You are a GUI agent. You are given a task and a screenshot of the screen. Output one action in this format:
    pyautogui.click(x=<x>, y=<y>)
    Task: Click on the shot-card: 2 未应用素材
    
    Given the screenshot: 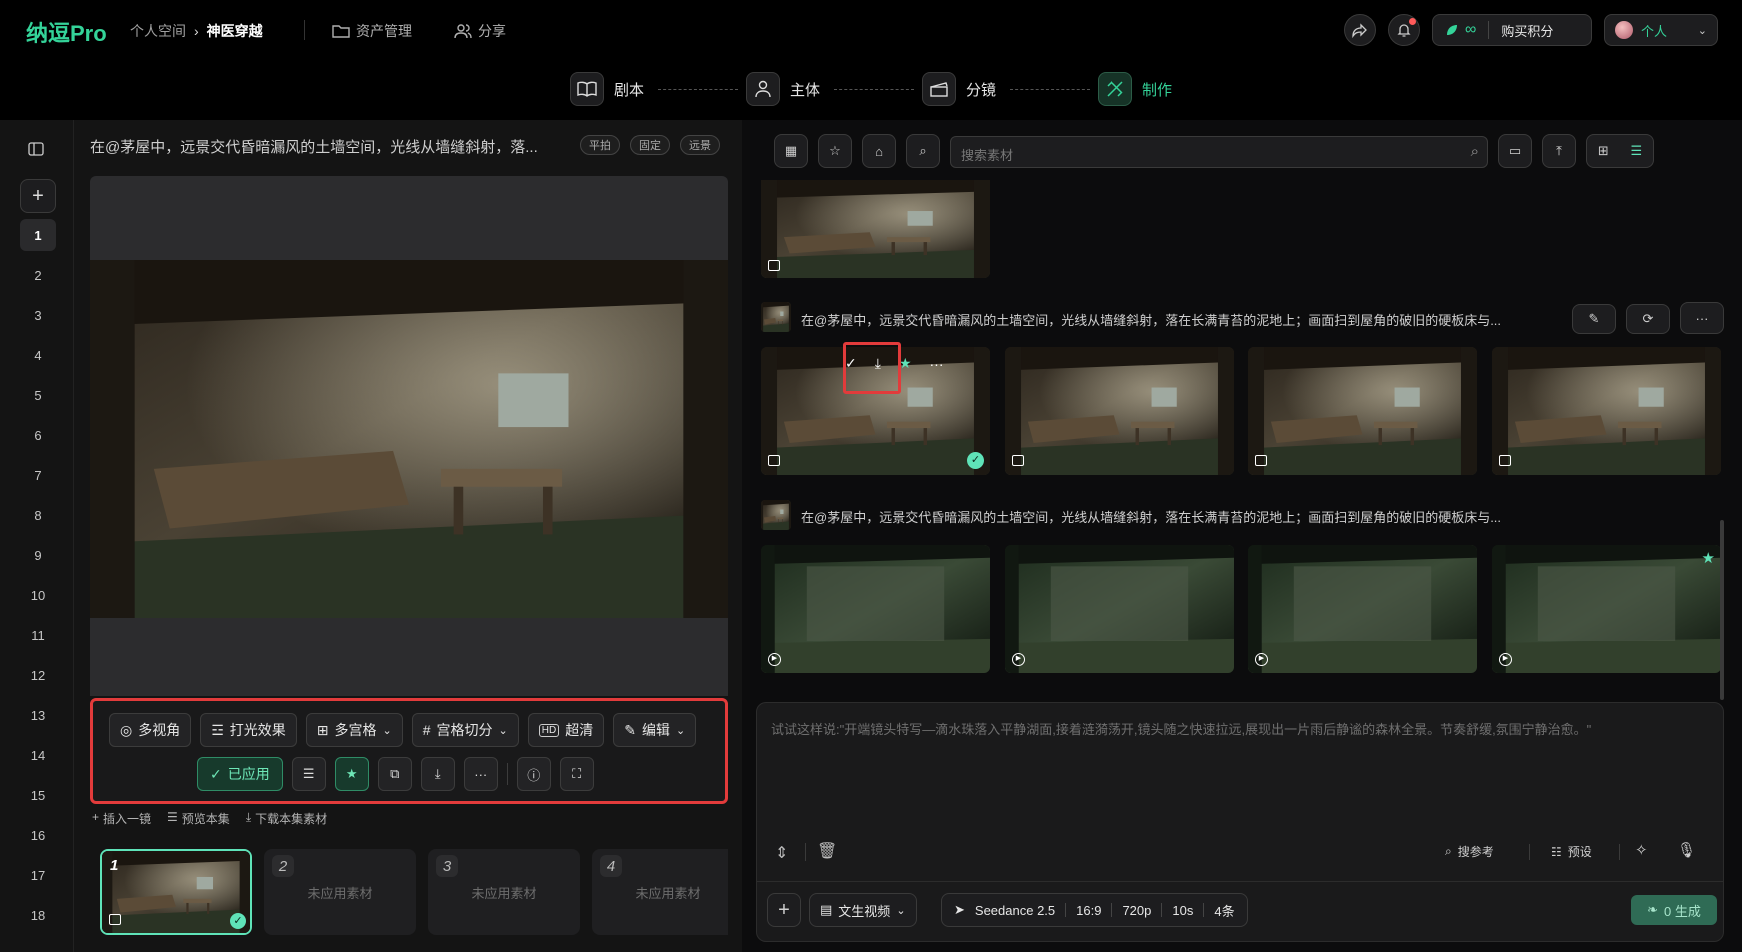 What is the action you would take?
    pyautogui.click(x=340, y=892)
    